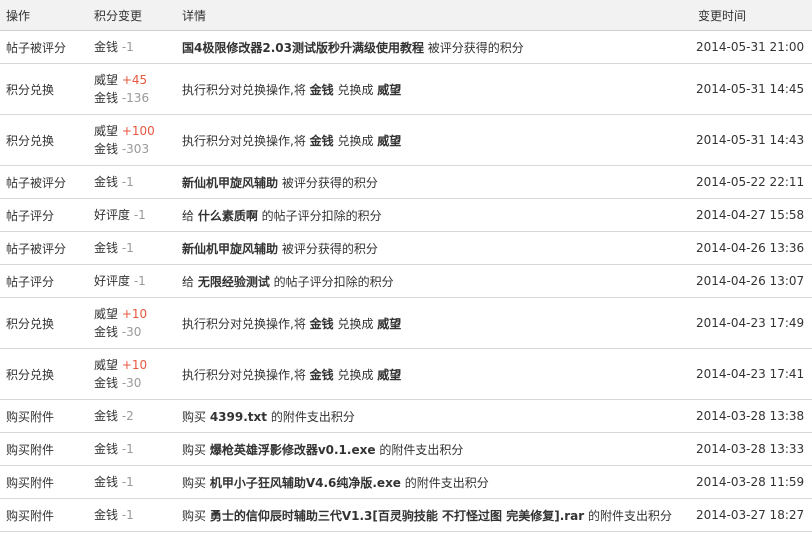 The width and height of the screenshot is (812, 537). What do you see at coordinates (135, 416) in the screenshot?
I see `change-line: 金钱 -2` at bounding box center [135, 416].